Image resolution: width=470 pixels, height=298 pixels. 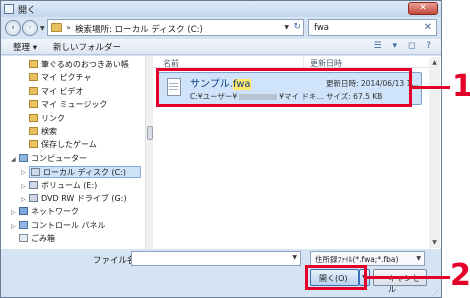 I want to click on tree-item: 筆ぐるめのおつきあい帳, so click(x=79, y=65).